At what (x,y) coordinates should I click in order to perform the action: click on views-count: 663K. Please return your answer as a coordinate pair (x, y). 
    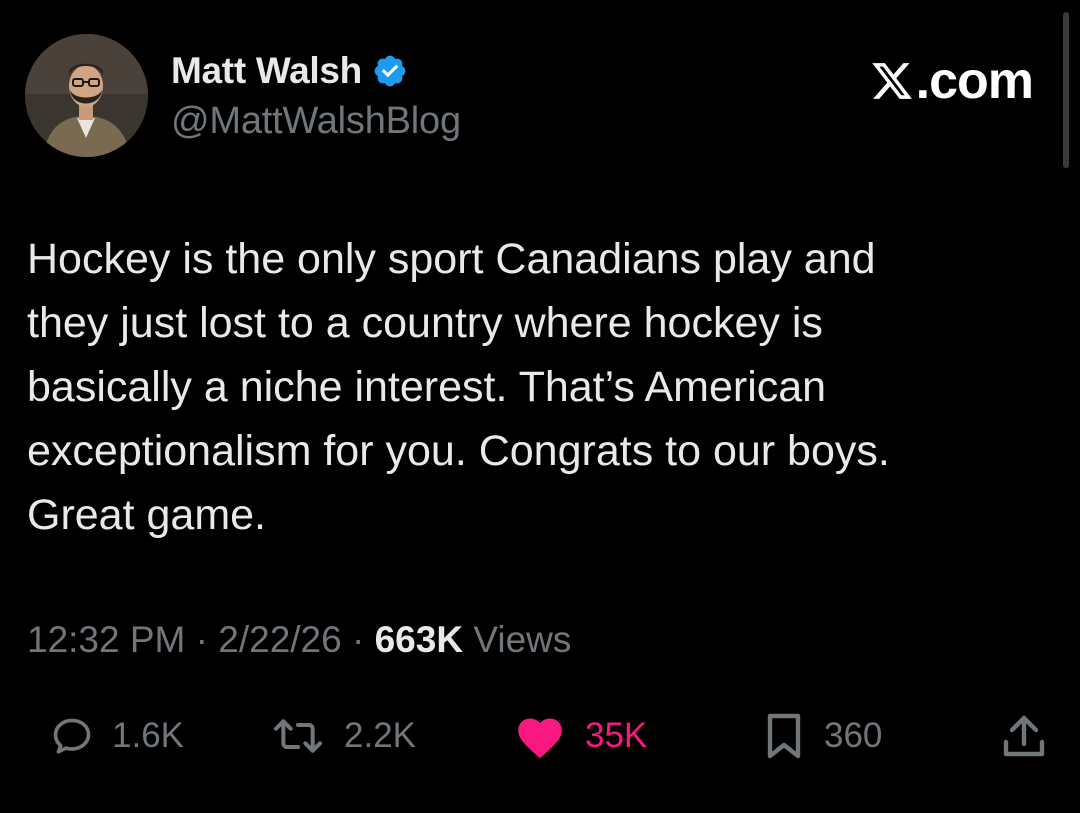
    Looking at the image, I should click on (419, 639).